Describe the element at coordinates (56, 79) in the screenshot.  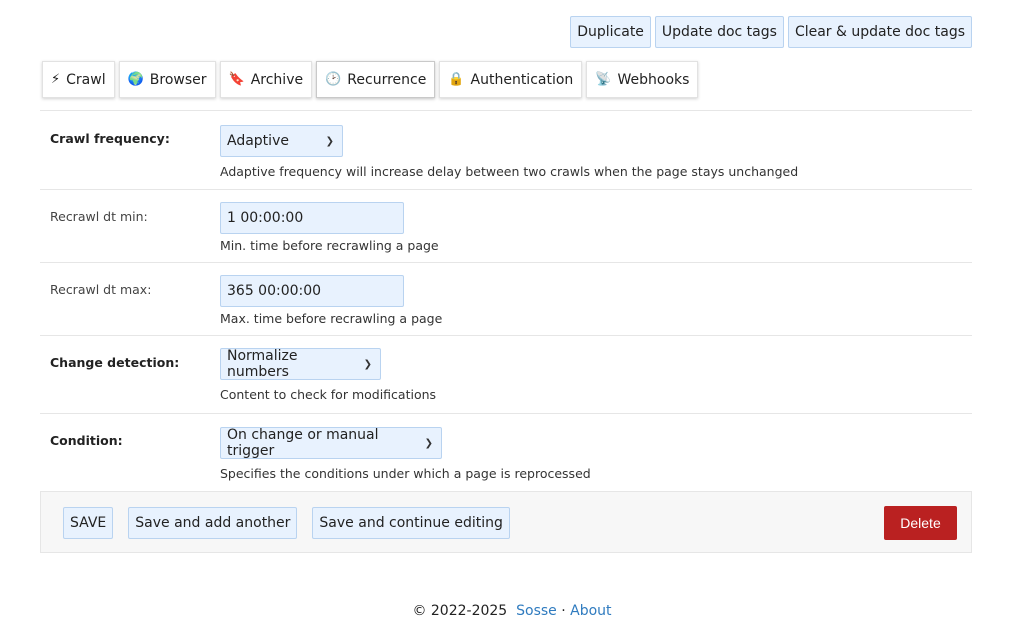
I see `lightning-icon: ⚡` at that location.